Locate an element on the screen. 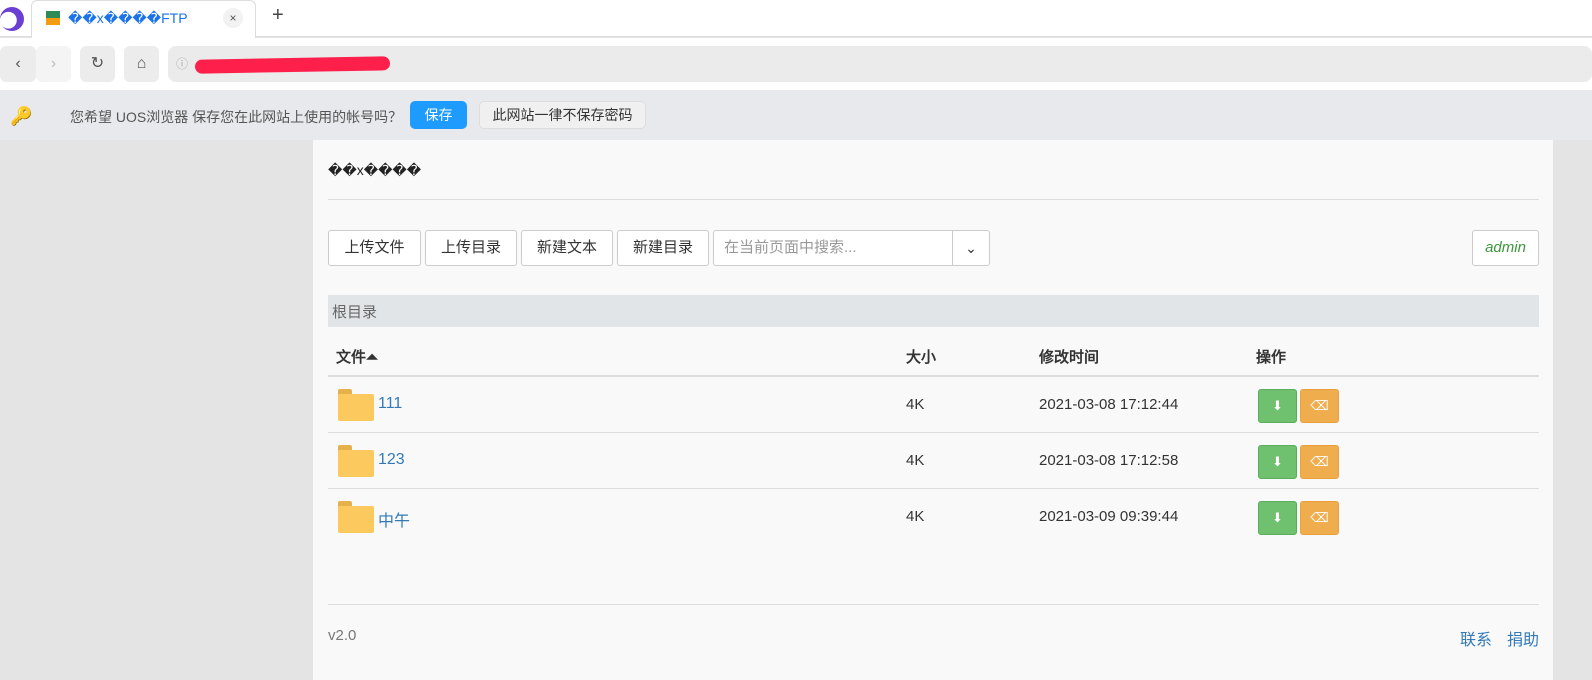 Image resolution: width=1592 pixels, height=680 pixels. chevron-down-icon: ⌄ is located at coordinates (971, 248).